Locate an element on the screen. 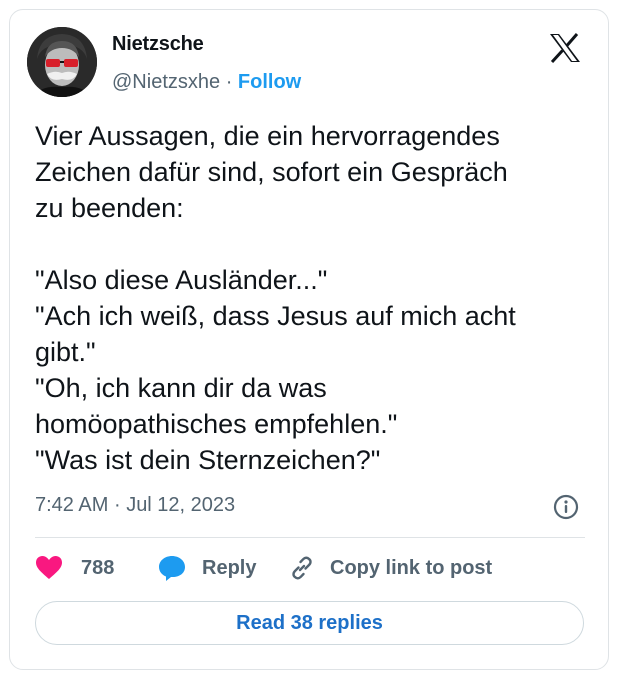 The height and width of the screenshot is (682, 620). info-icon is located at coordinates (566, 507).